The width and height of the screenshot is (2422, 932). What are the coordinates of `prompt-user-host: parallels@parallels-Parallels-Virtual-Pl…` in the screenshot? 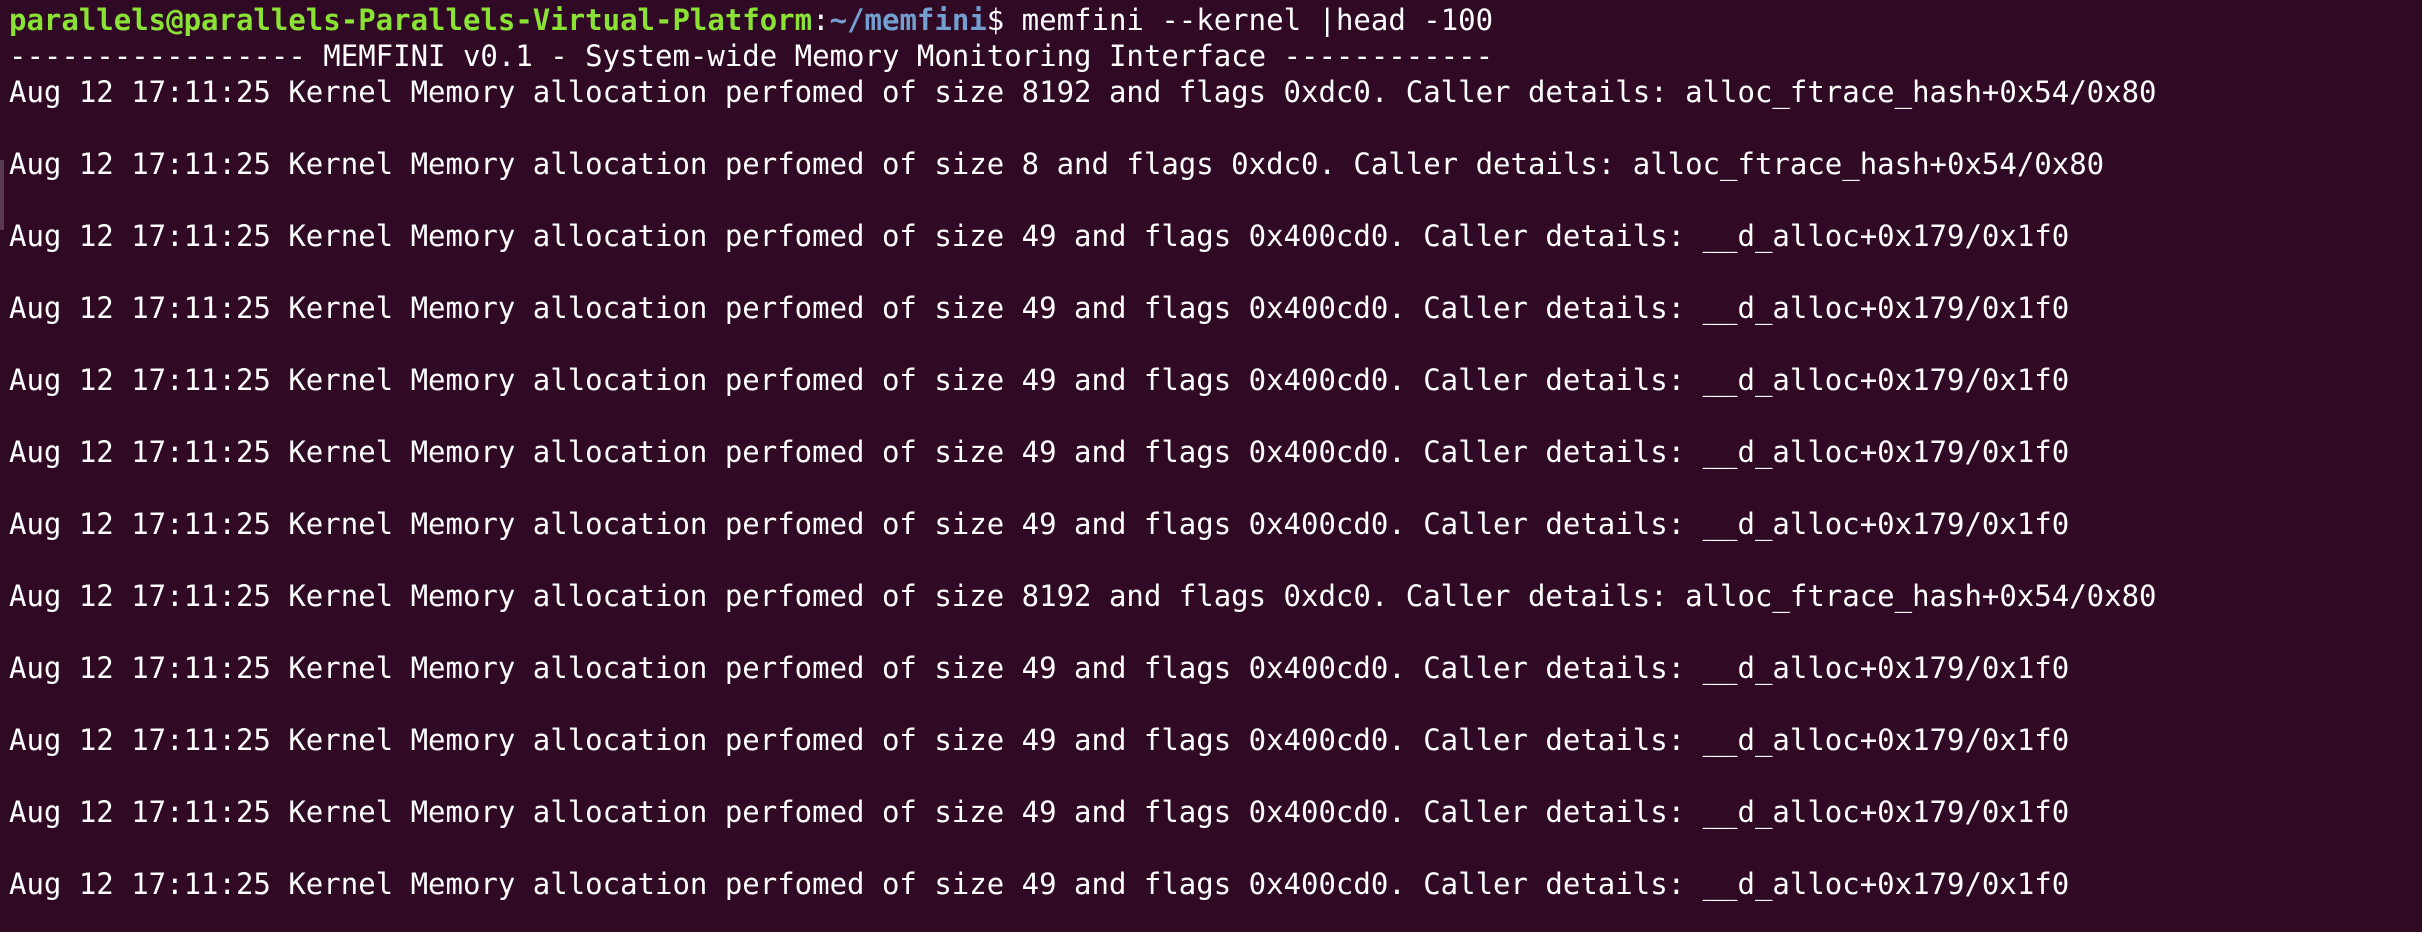 It's located at (411, 20).